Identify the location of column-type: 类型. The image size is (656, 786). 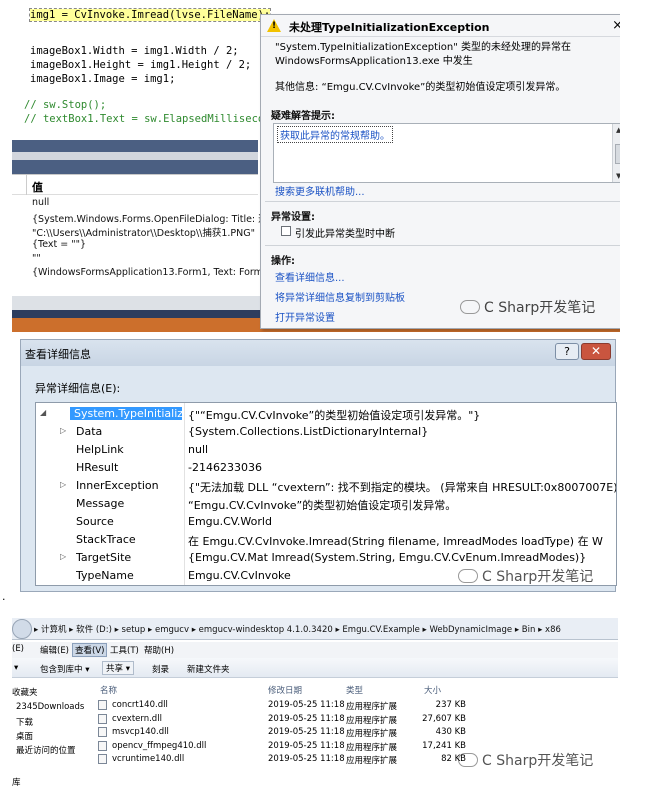
(354, 690).